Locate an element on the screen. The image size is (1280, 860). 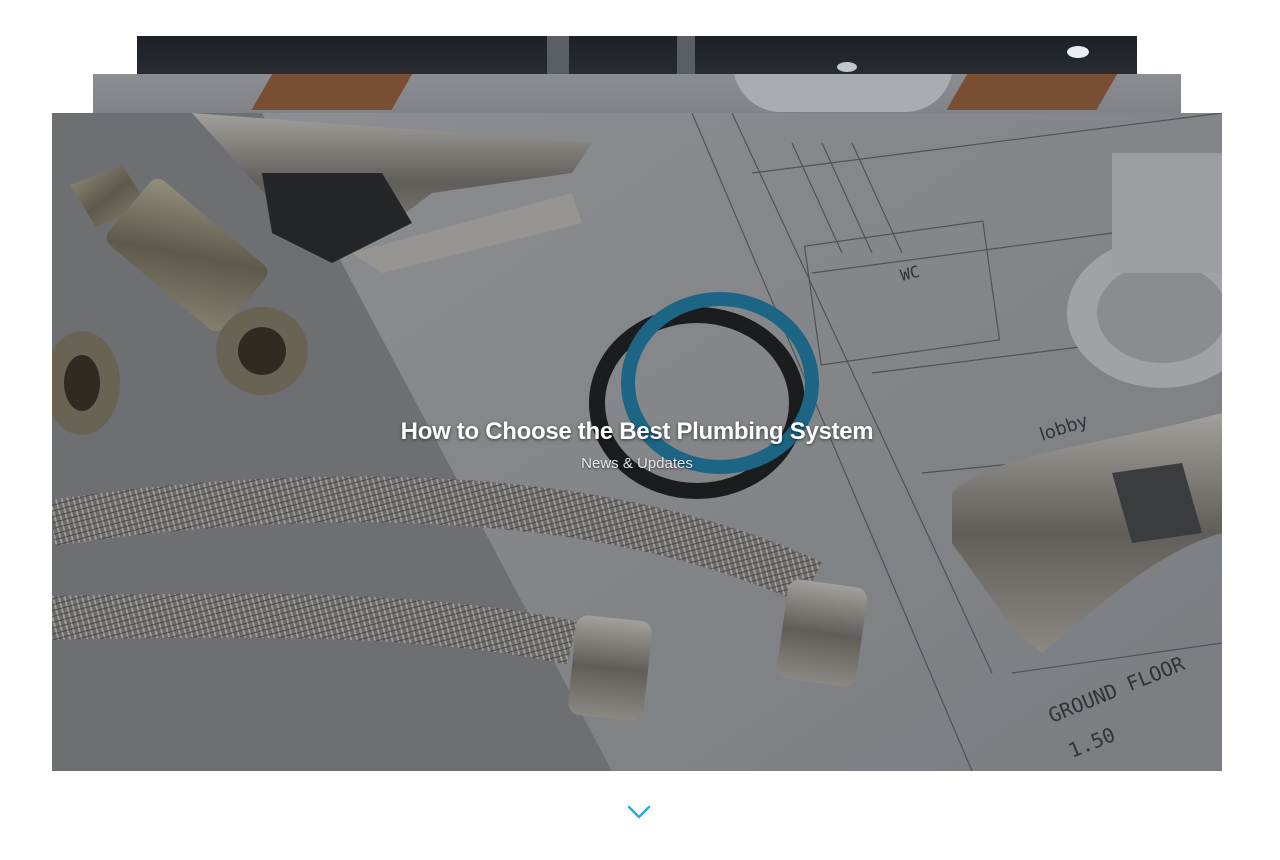
chevron-down-icon is located at coordinates (639, 812).